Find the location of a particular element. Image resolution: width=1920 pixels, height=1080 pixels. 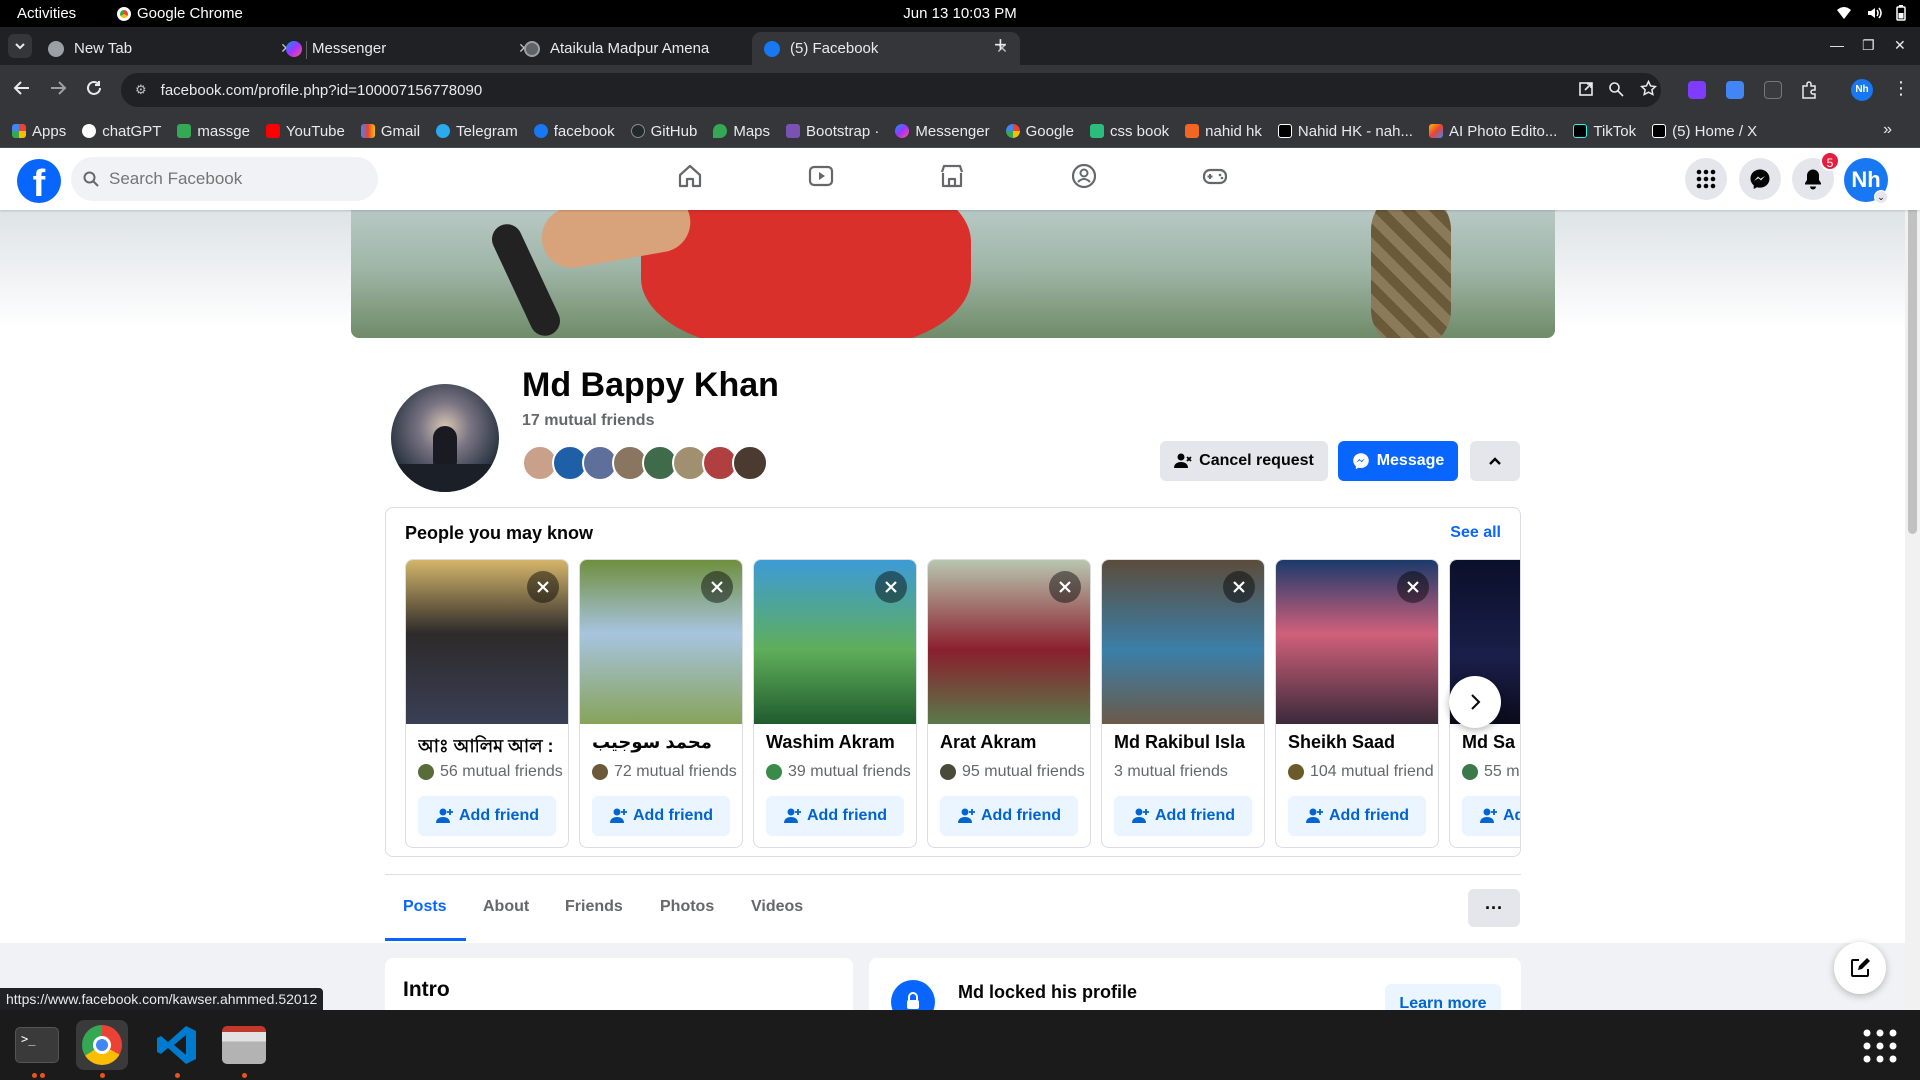

bookmark-chatgpt: chatGPT is located at coordinates (121, 131).